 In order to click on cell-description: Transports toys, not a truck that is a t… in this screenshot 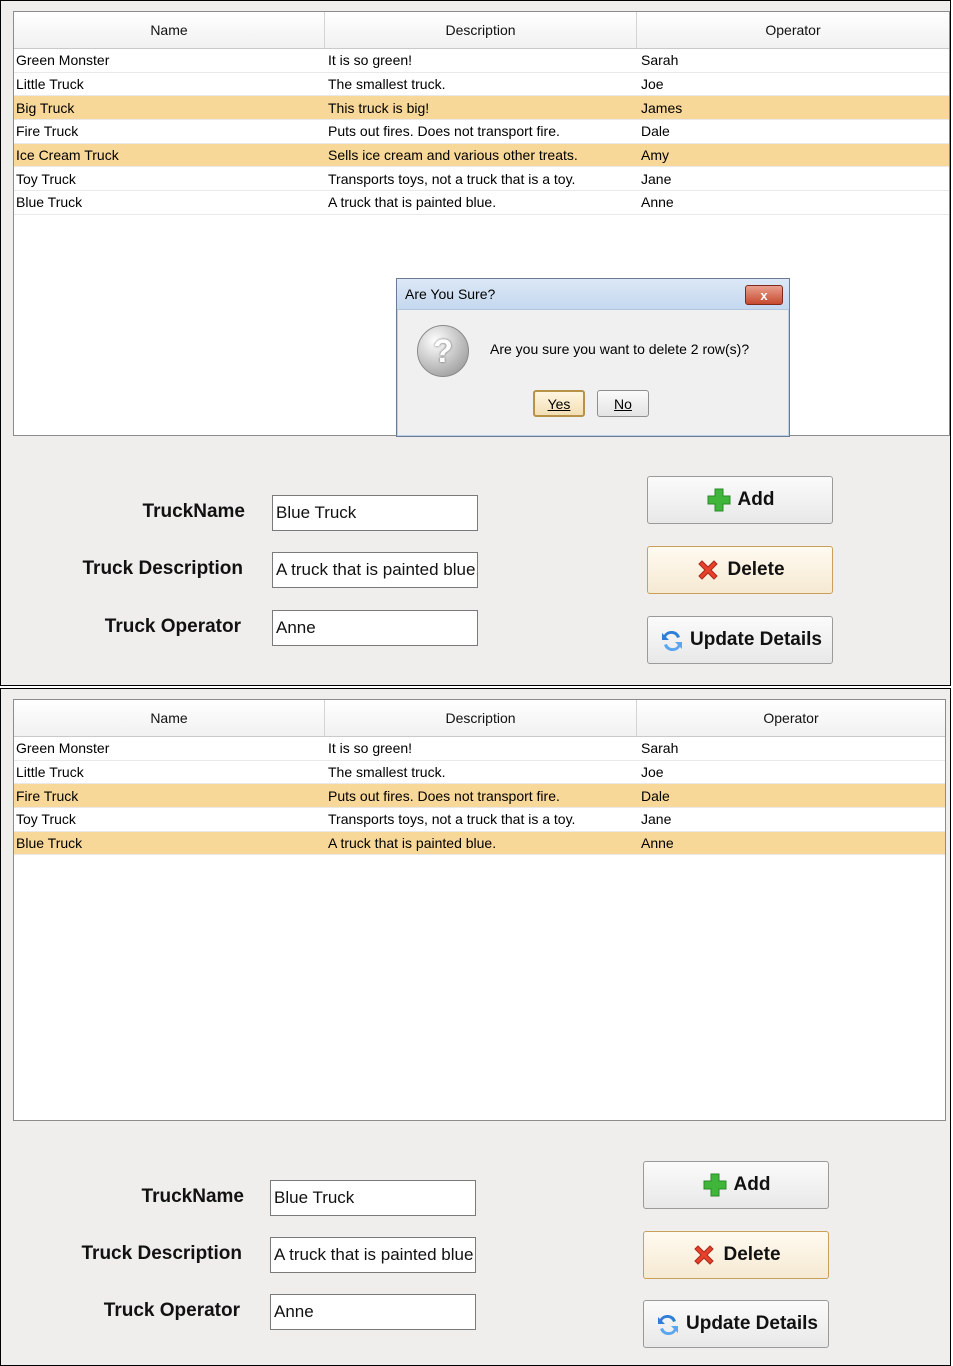, I will do `click(452, 819)`.